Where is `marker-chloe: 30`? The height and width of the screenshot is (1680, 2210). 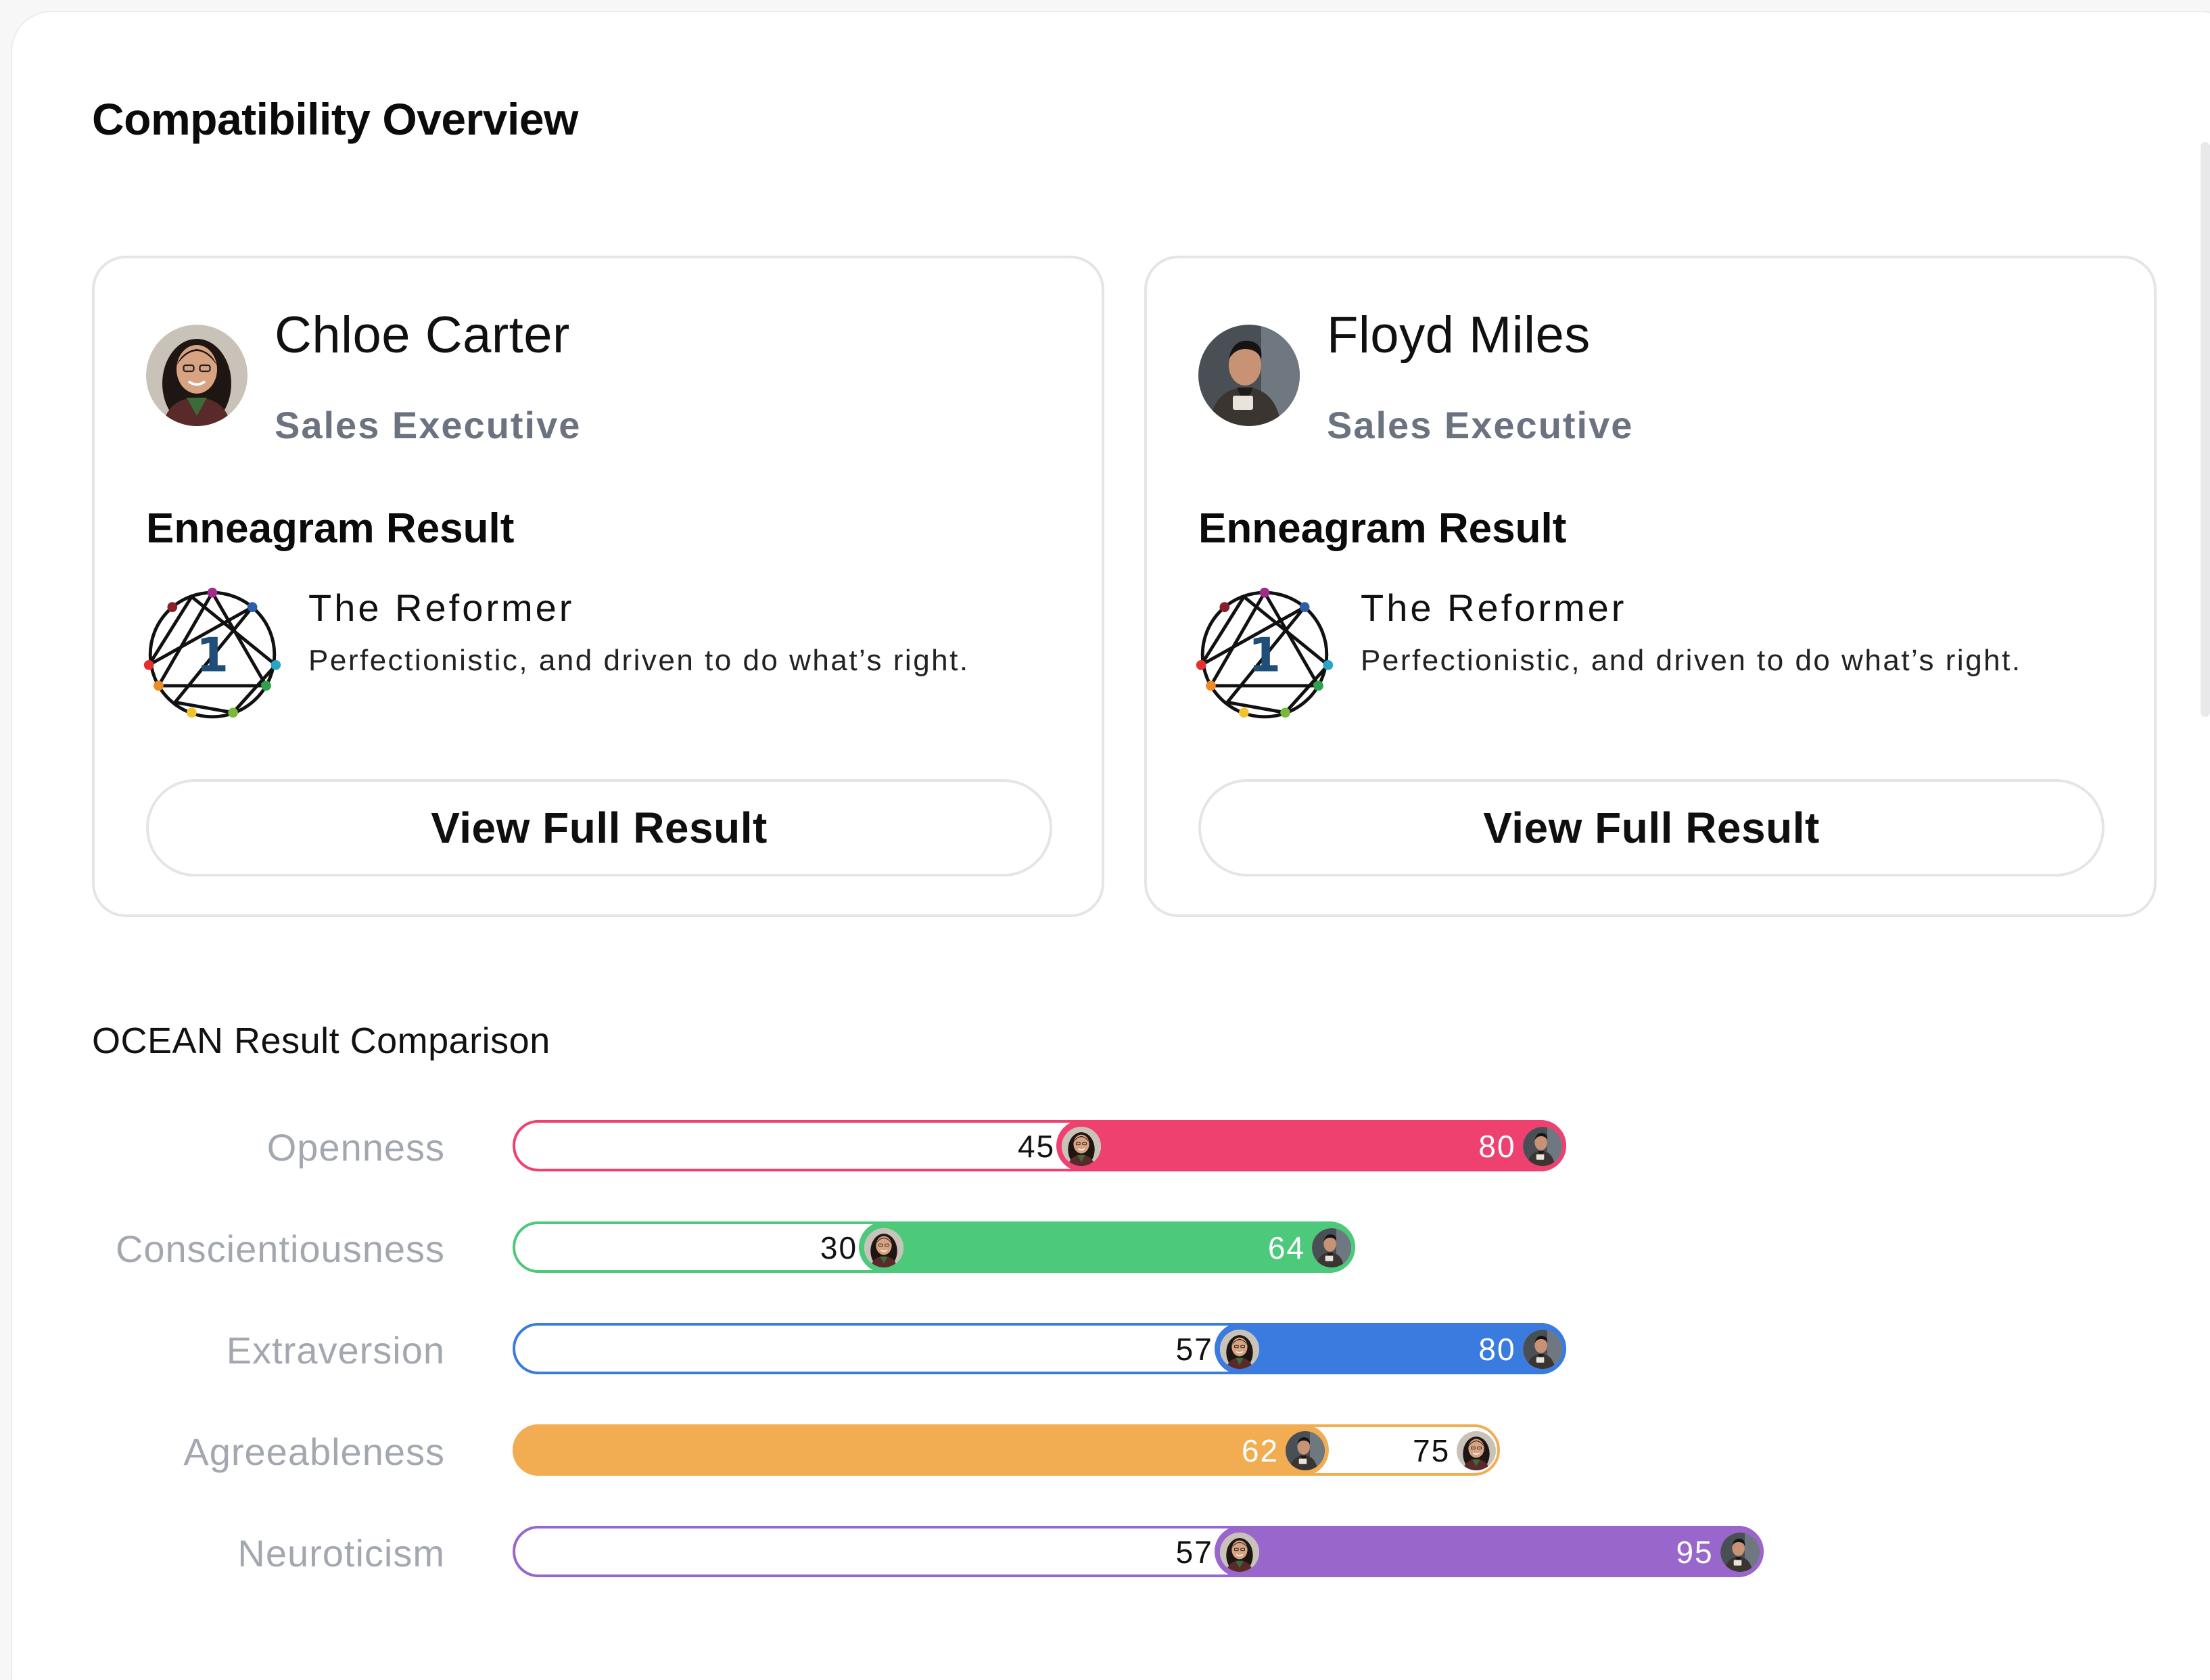
marker-chloe: 30 is located at coordinates (843, 1248).